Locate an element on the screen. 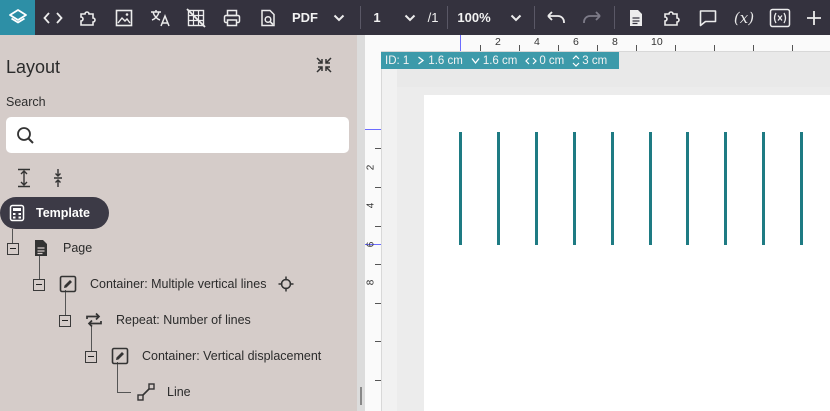 This screenshot has height=411, width=830. collapse-all-button is located at coordinates (58, 178).